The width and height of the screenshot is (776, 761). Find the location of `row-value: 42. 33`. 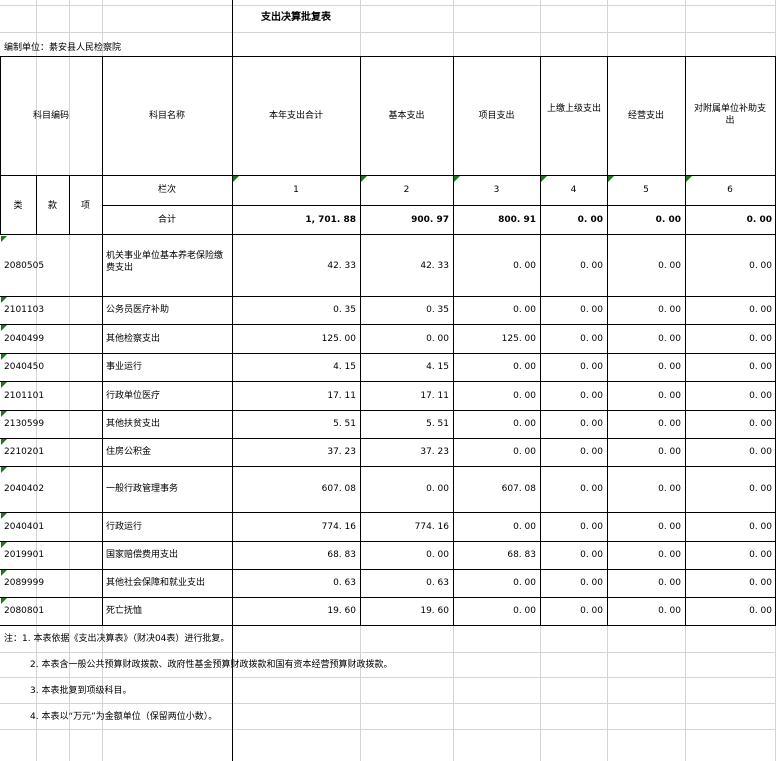

row-value: 42. 33 is located at coordinates (341, 265).